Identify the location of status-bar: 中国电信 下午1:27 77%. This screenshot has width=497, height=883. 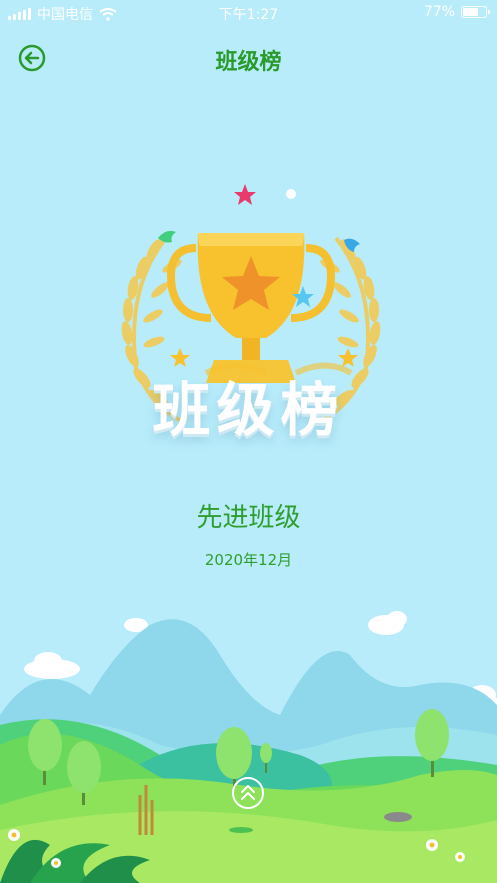
(248, 13).